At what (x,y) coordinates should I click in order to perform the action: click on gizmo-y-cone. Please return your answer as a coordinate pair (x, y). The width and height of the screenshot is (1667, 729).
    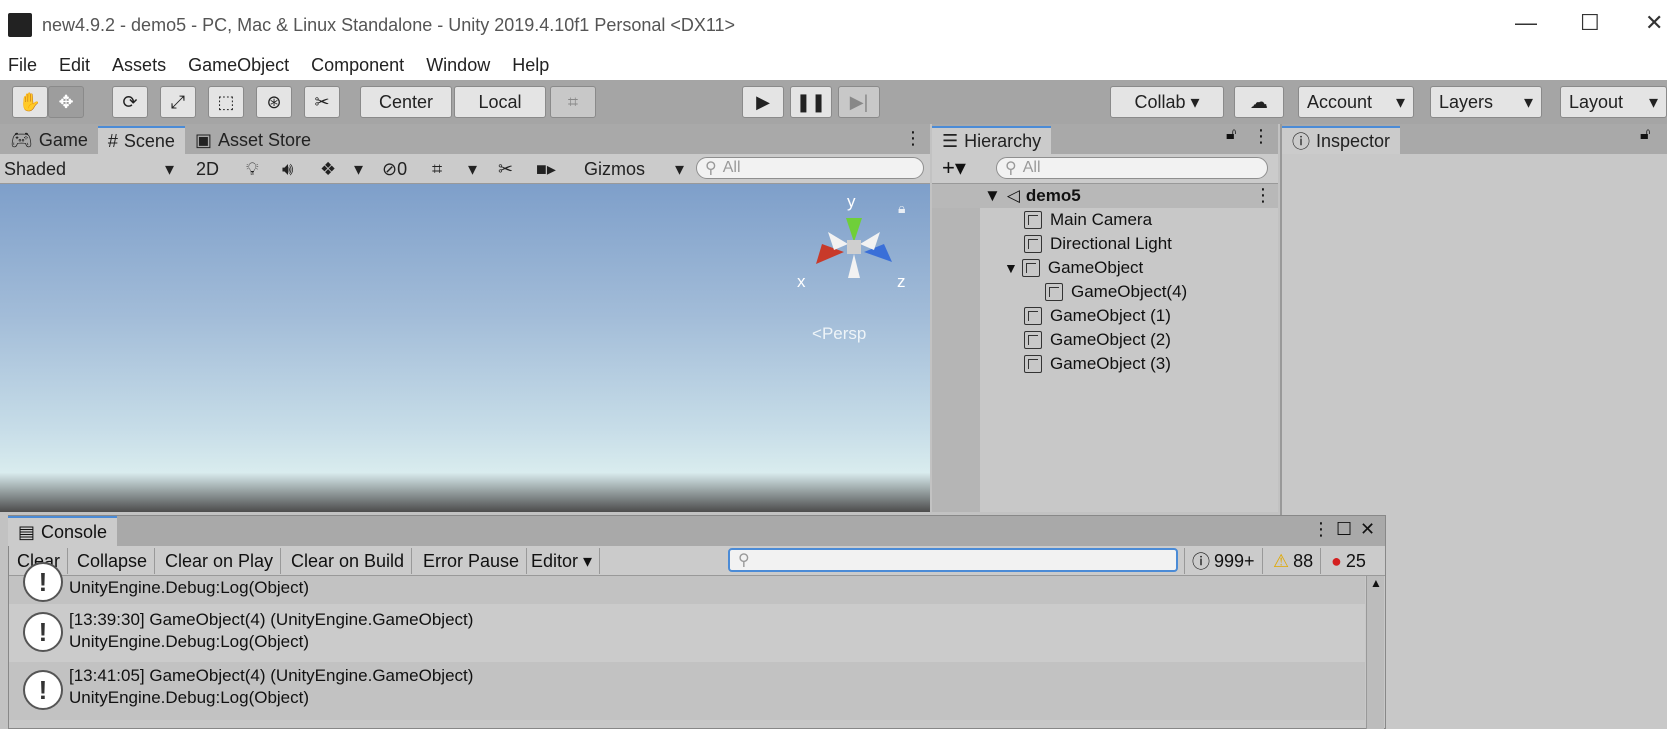
    Looking at the image, I should click on (854, 230).